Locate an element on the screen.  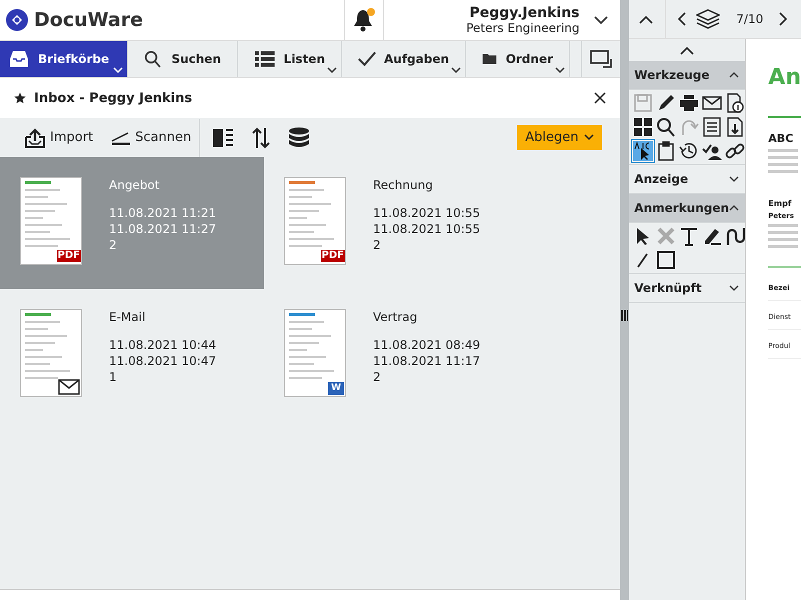
document-info-icon is located at coordinates (735, 103).